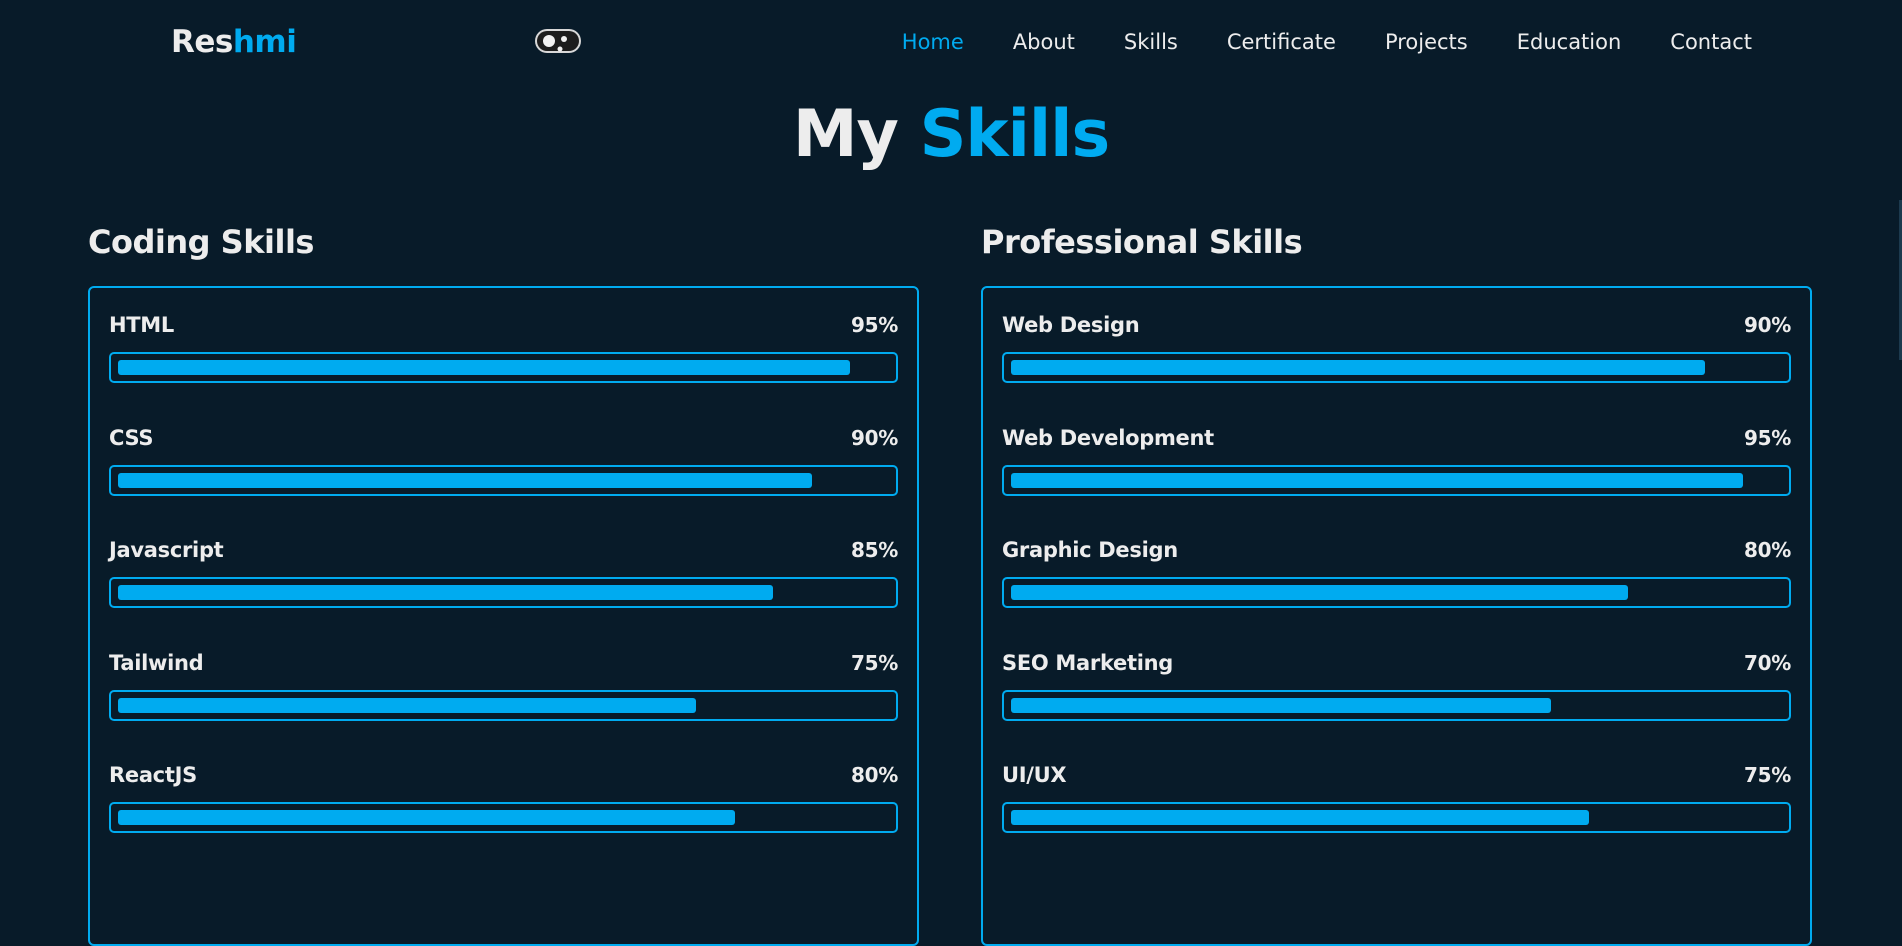  I want to click on skill-item: CSS 90%, so click(503, 479).